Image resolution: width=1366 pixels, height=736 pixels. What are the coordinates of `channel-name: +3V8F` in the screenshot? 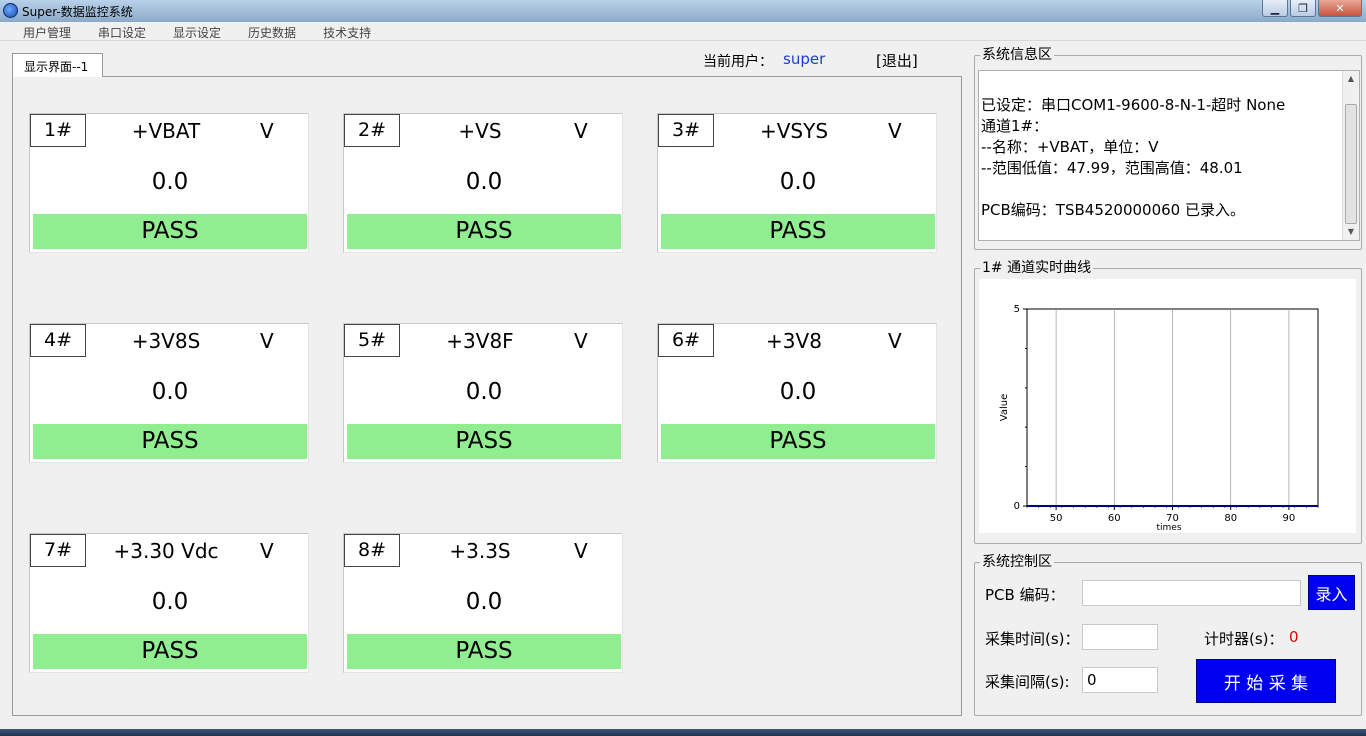 It's located at (480, 341).